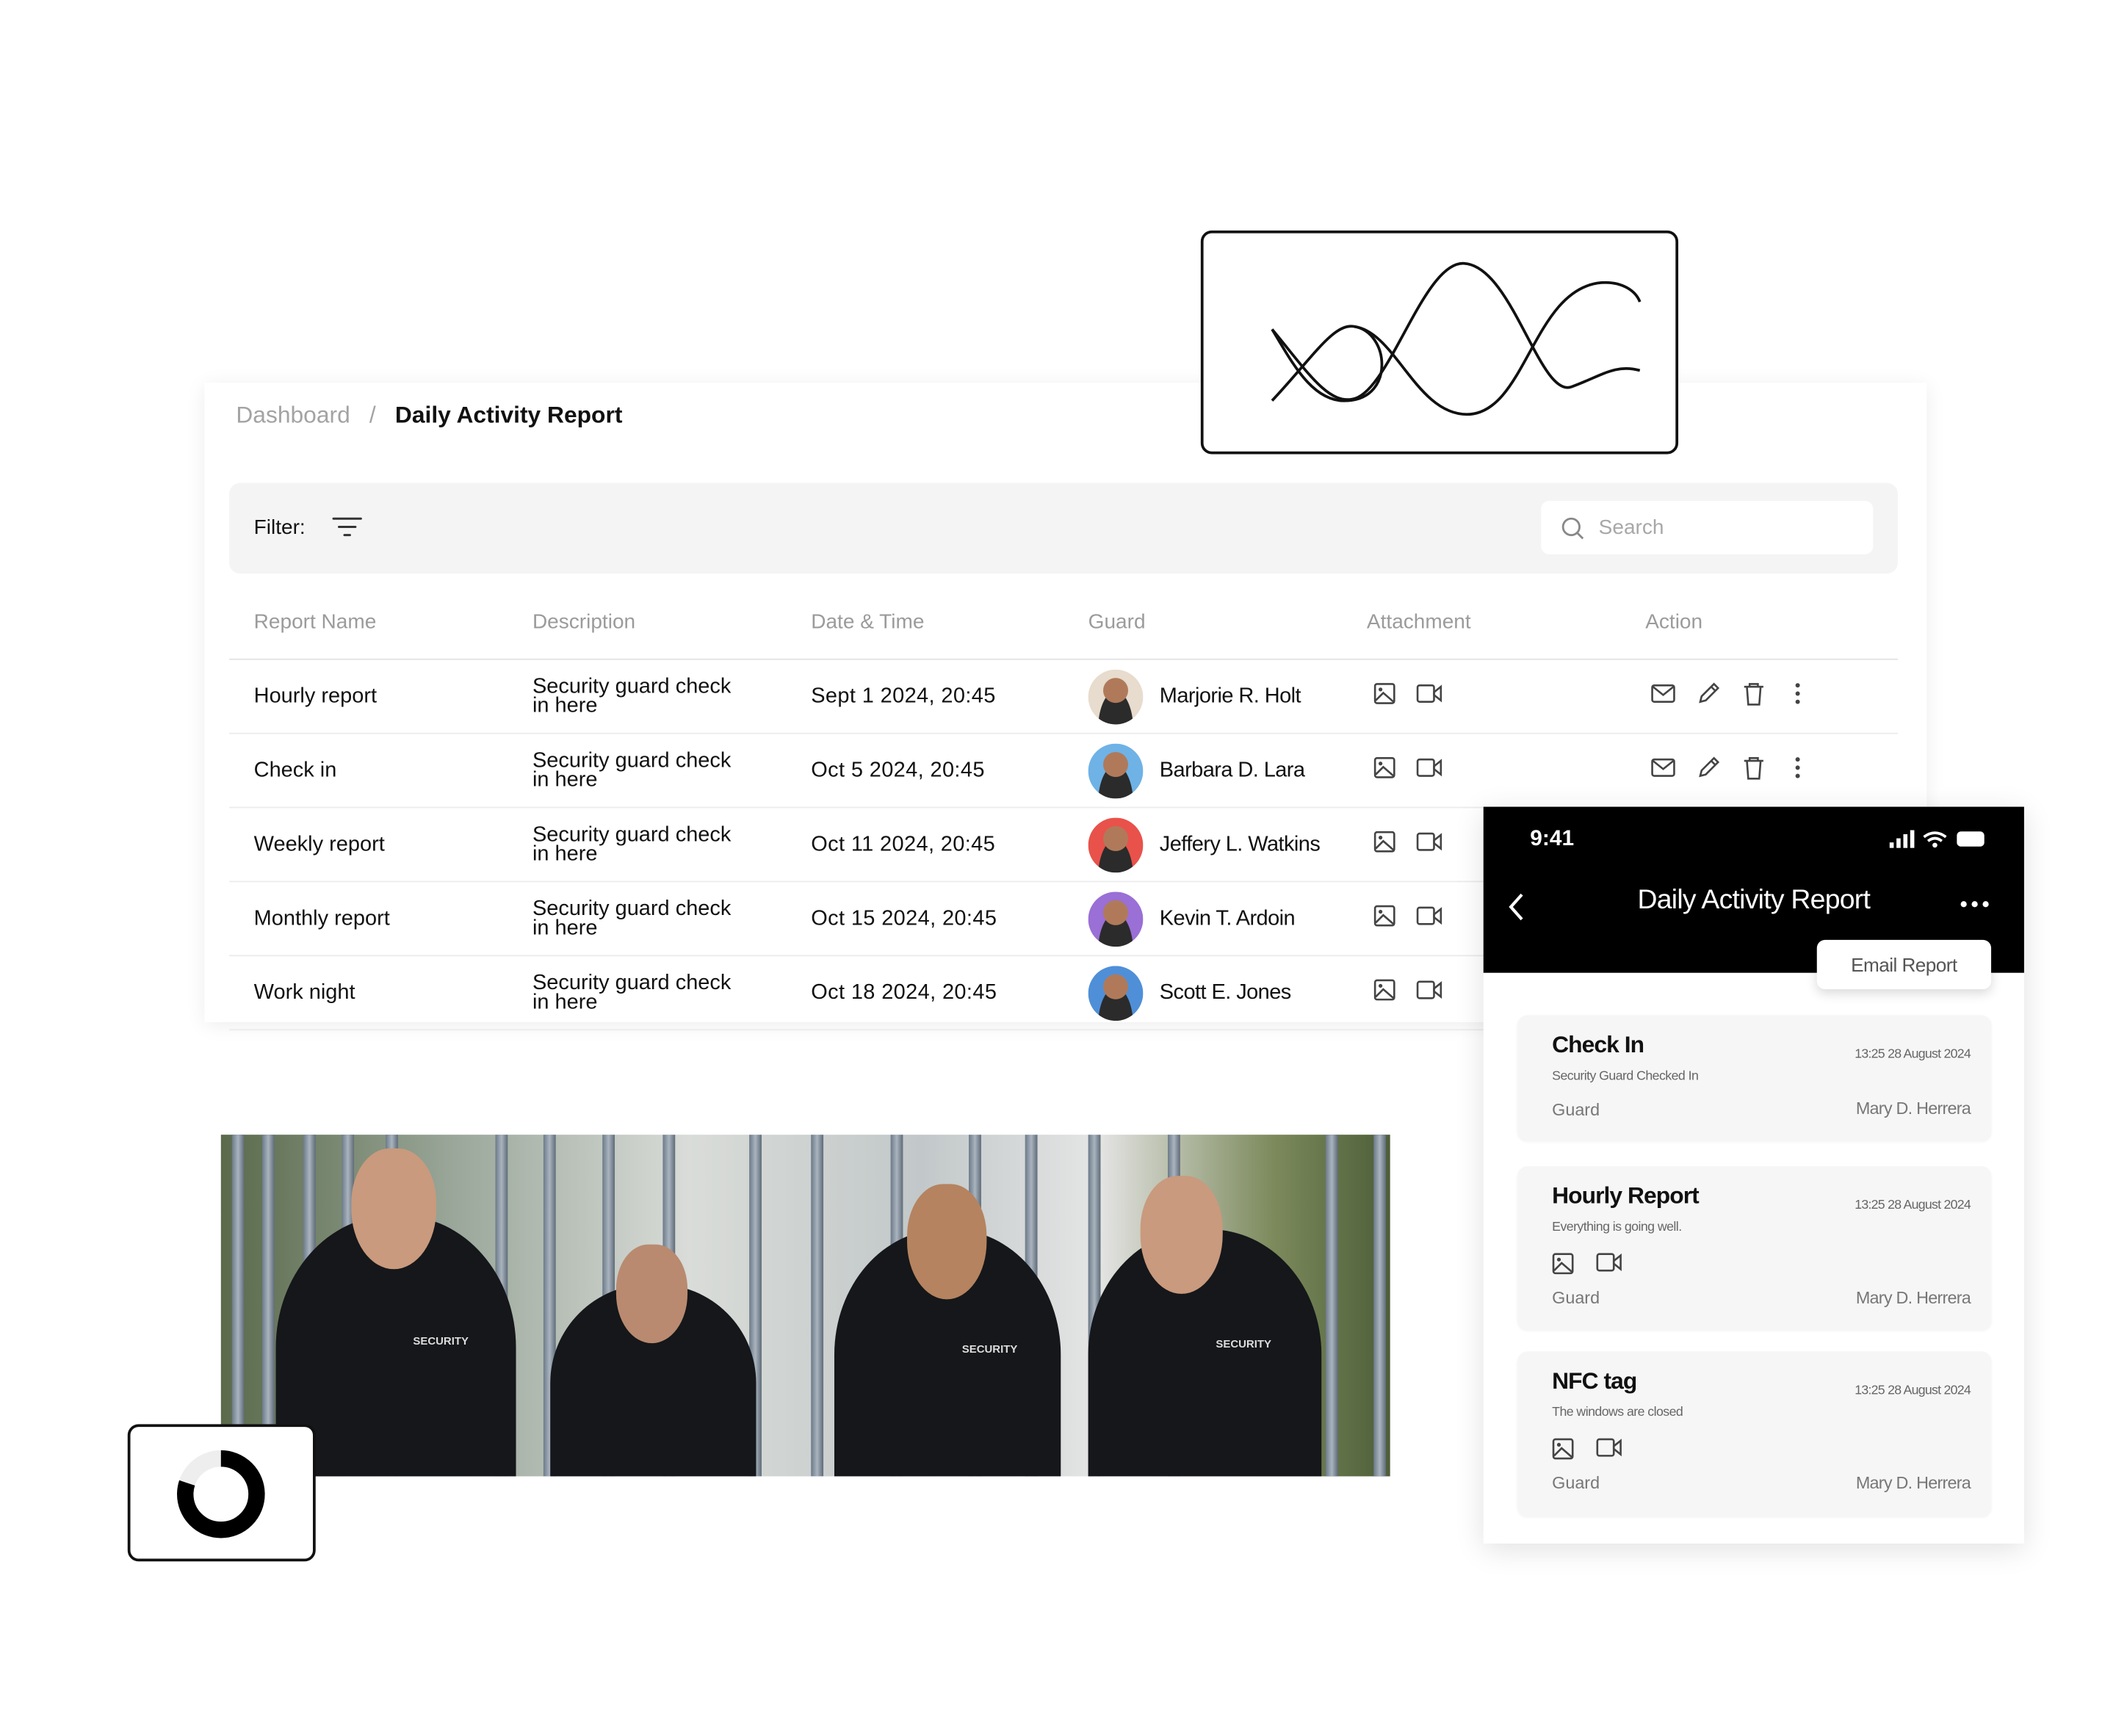  I want to click on activity-subtitle: Security Guard Checked In, so click(1626, 1076).